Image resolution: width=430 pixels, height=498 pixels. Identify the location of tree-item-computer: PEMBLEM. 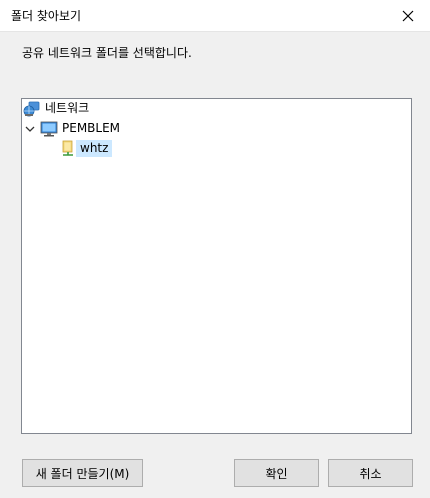
(82, 128).